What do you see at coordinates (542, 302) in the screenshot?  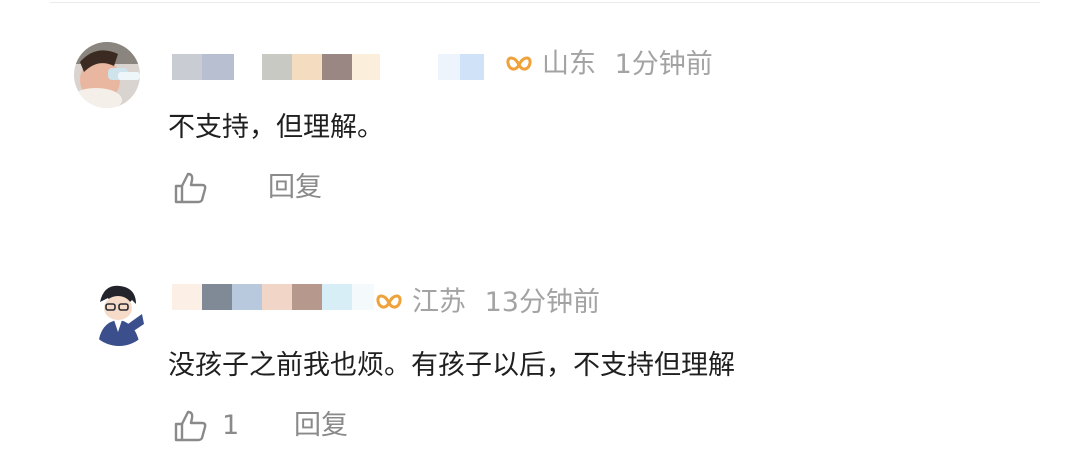 I see `comment-time: 13分钟前` at bounding box center [542, 302].